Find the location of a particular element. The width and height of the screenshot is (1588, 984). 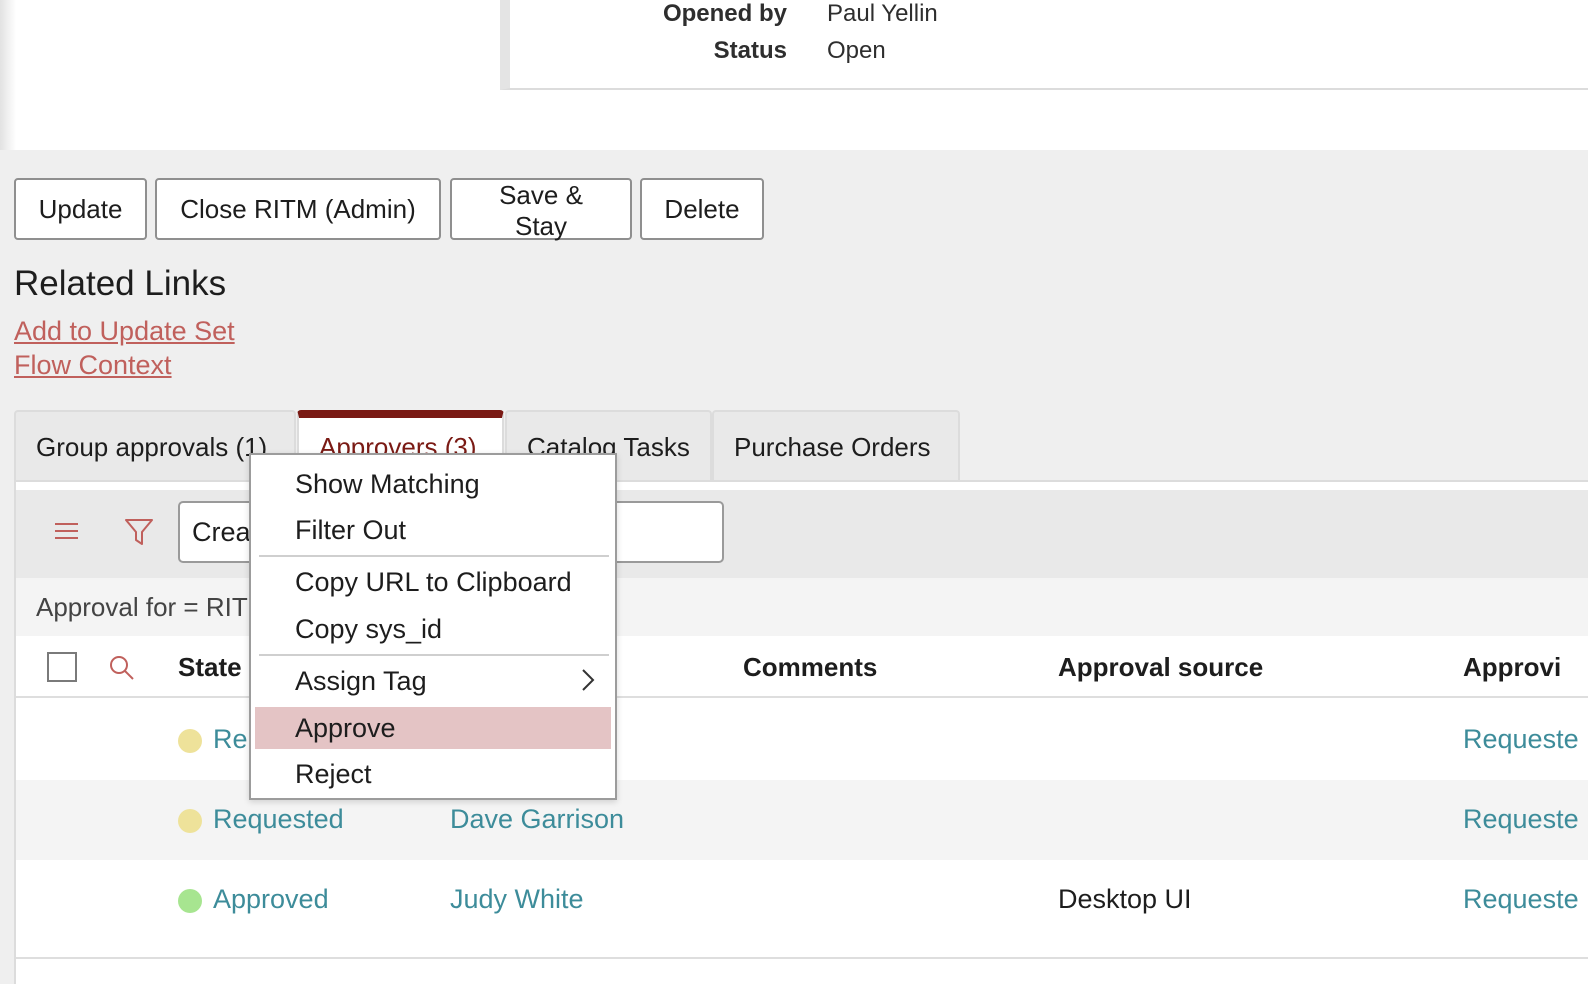

select-all-checkbox is located at coordinates (62, 667).